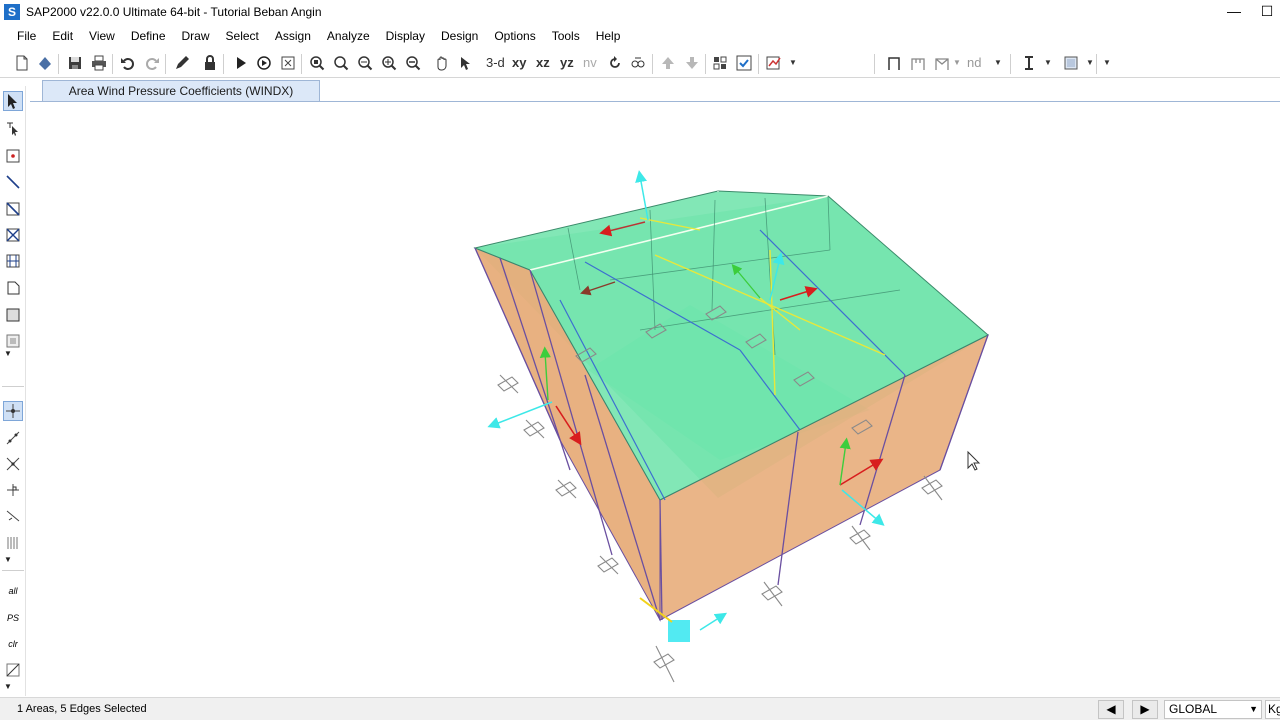  Describe the element at coordinates (1048, 62) in the screenshot. I see `section-dropdown-icon: ▼` at that location.